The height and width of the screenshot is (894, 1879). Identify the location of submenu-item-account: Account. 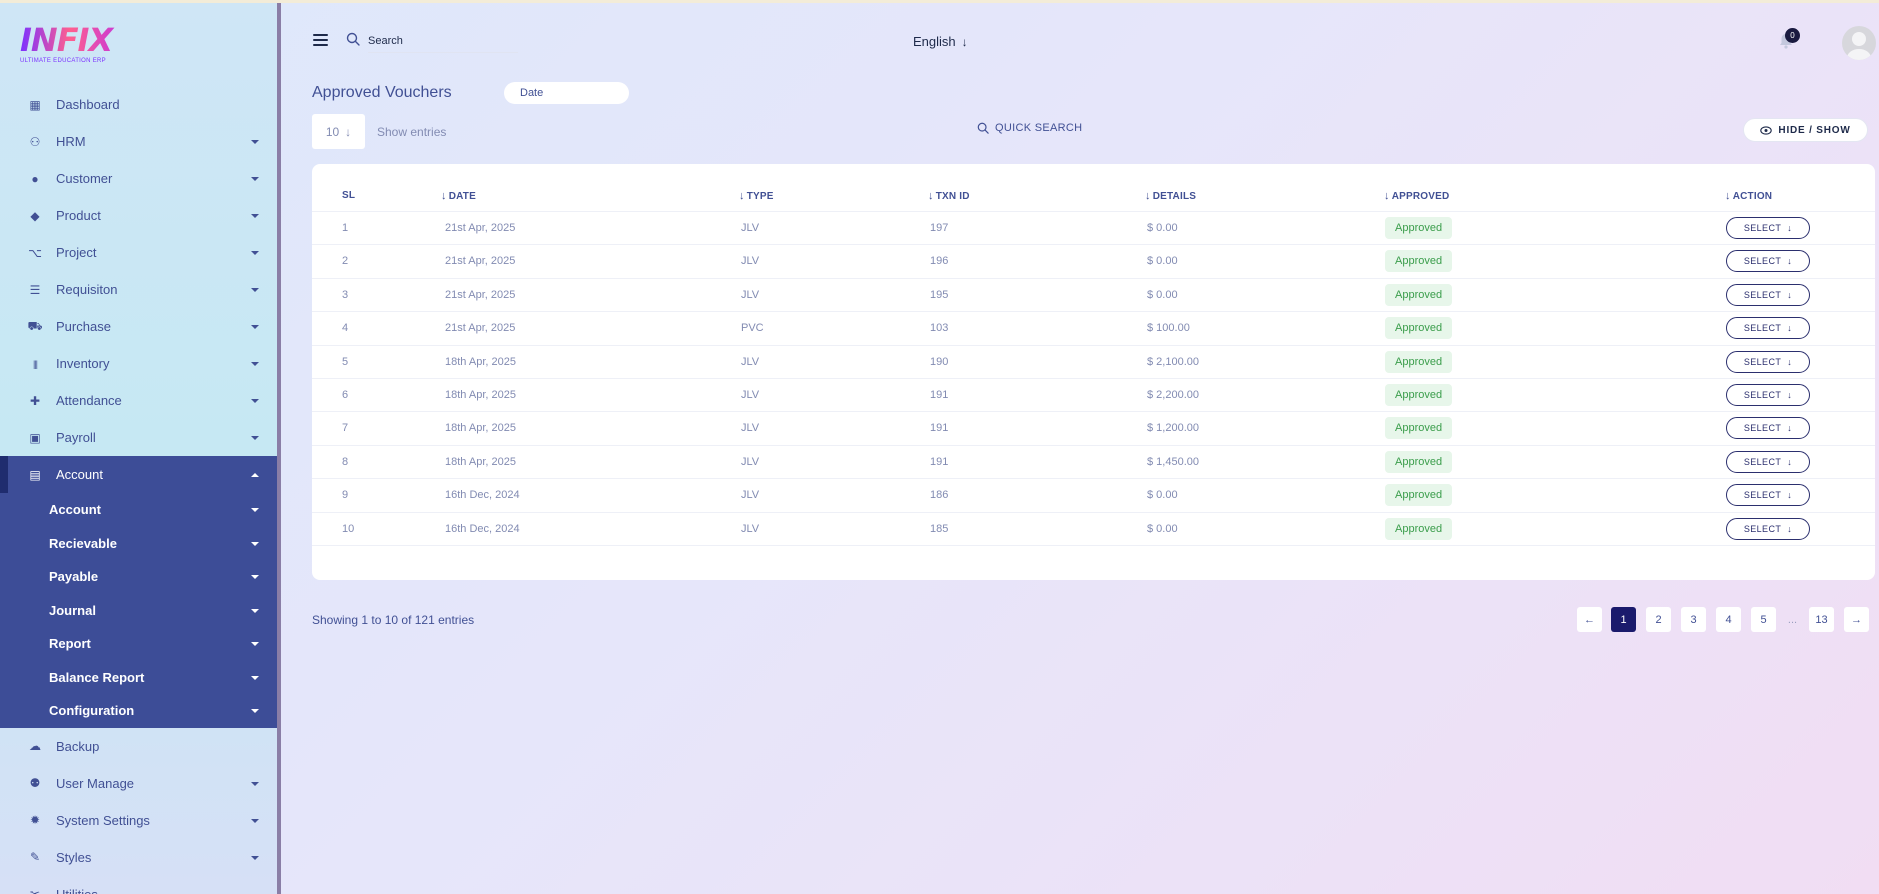
(138, 510).